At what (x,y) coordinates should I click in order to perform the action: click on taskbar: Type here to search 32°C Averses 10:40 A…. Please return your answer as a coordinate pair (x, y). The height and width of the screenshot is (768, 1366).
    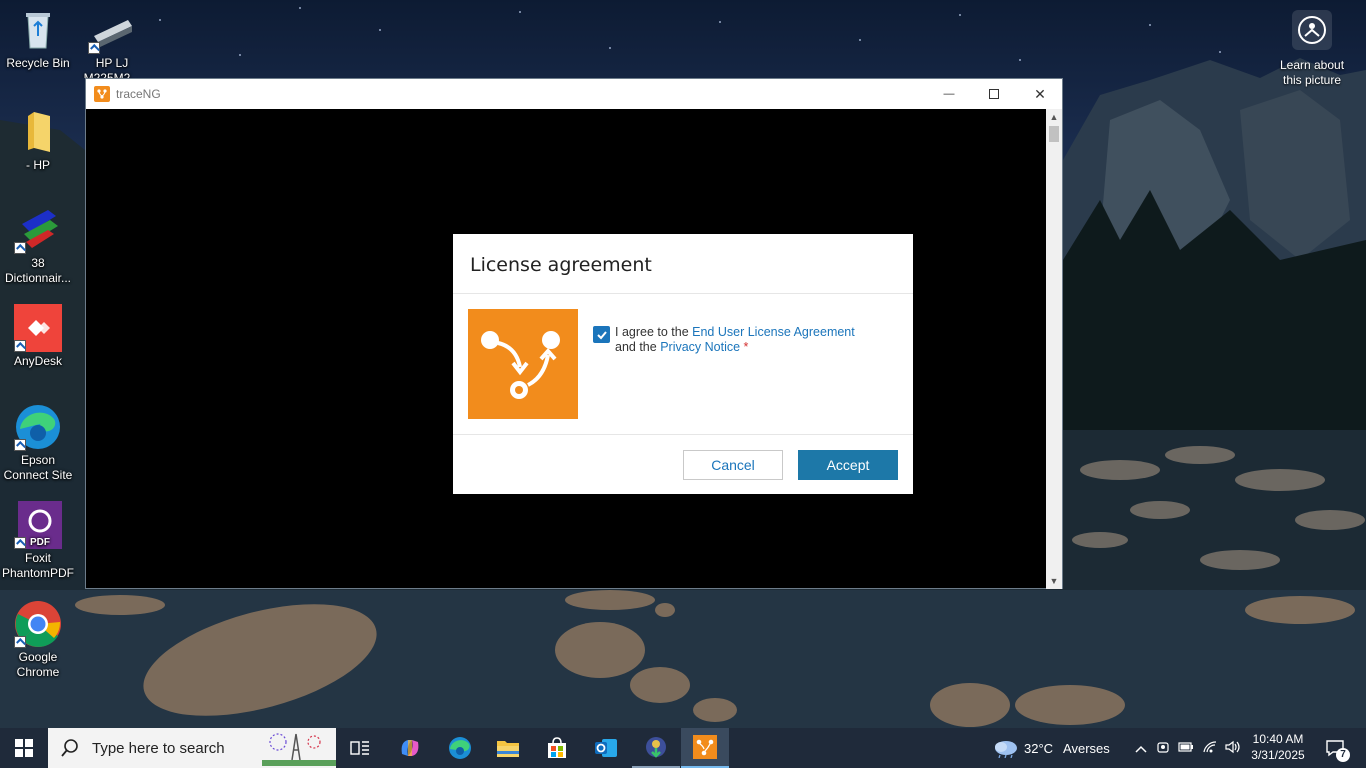
    Looking at the image, I should click on (683, 748).